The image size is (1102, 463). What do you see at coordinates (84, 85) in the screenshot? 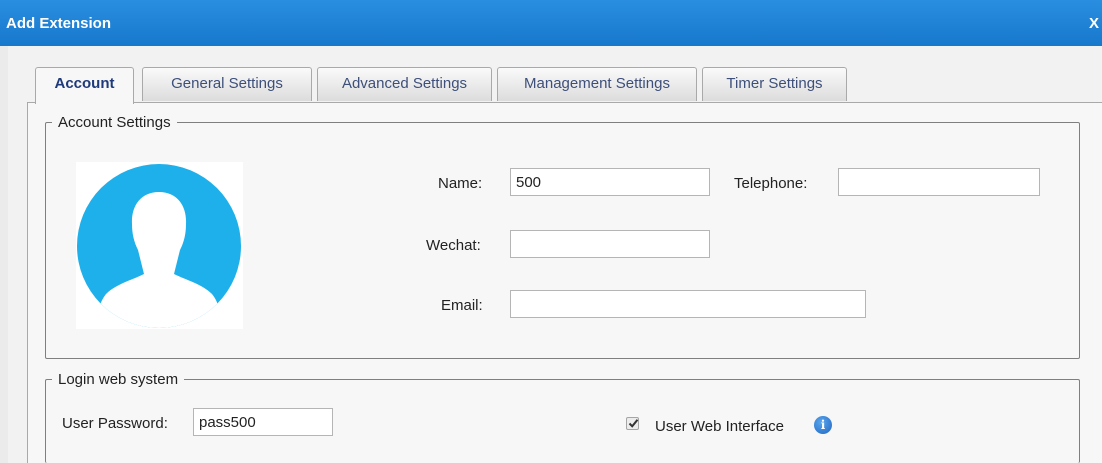
I see `tab-account: Account` at bounding box center [84, 85].